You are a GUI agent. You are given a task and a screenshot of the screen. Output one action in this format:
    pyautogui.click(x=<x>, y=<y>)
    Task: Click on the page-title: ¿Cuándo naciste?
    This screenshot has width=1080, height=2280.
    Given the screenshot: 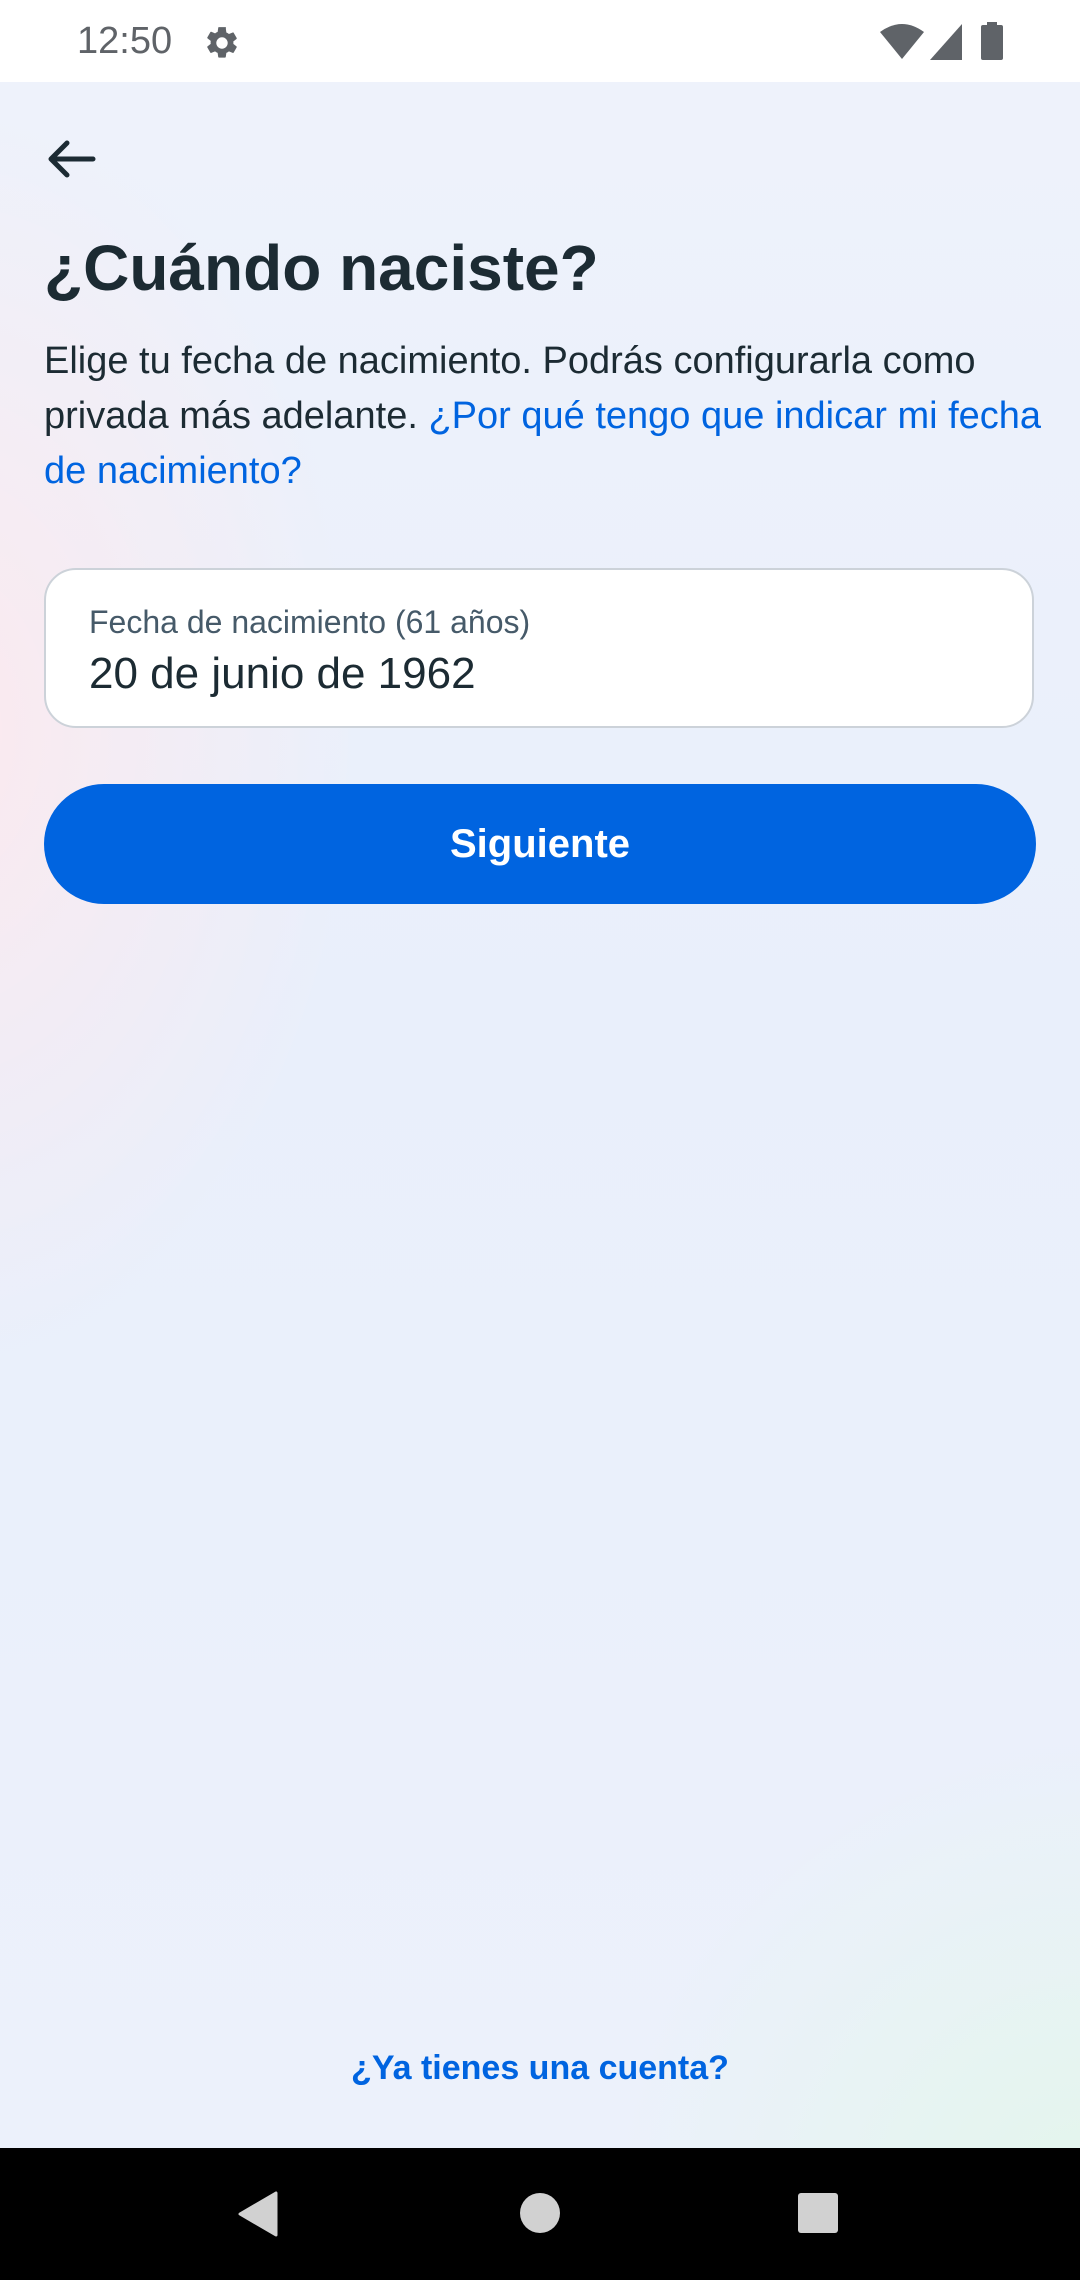 What is the action you would take?
    pyautogui.click(x=321, y=268)
    